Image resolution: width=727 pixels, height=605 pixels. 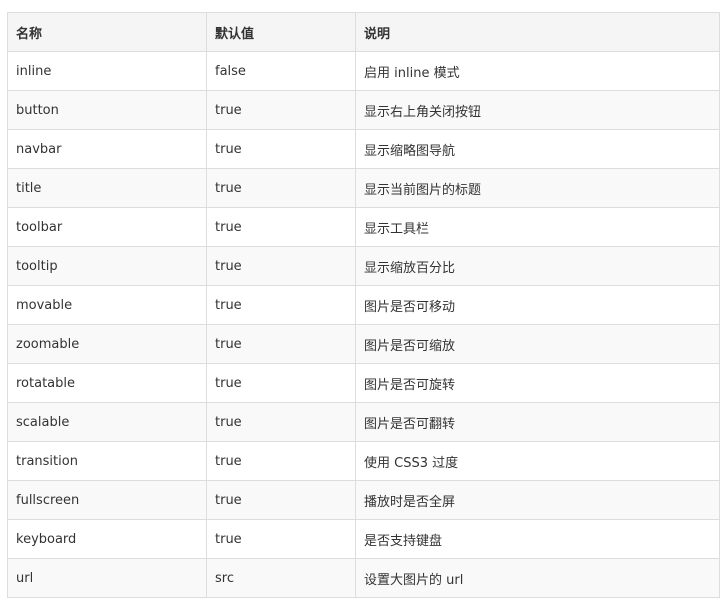 I want to click on cell-description: 显示当前图片的标题, so click(x=537, y=188).